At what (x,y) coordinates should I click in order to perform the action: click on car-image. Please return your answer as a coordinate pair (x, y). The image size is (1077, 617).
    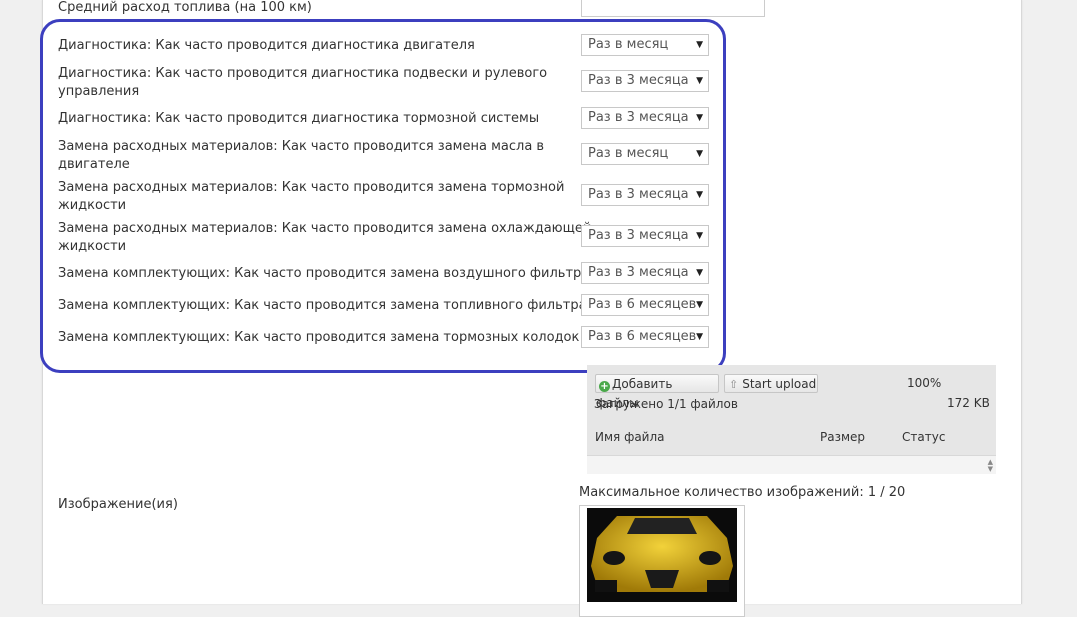
    Looking at the image, I should click on (662, 555).